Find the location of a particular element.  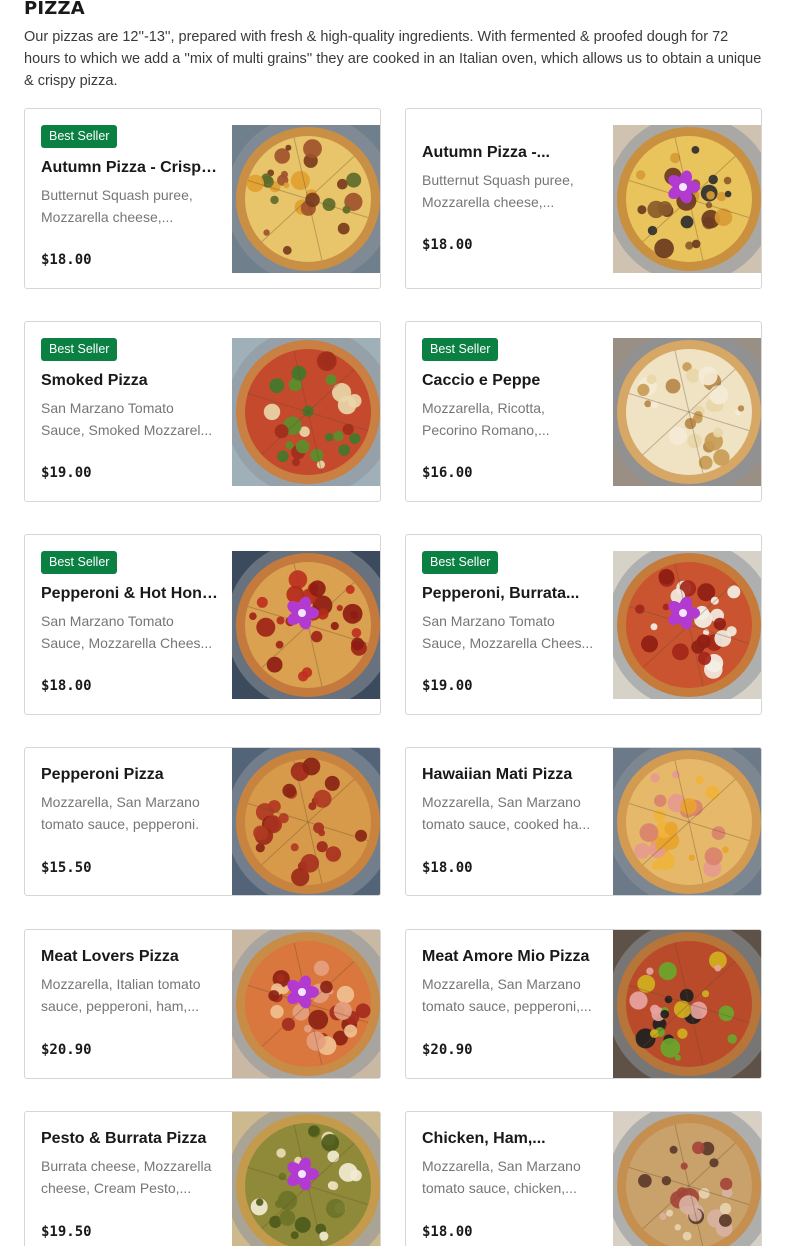

menu-item-name: Pepperoni & Hot Honey is located at coordinates (130, 593).